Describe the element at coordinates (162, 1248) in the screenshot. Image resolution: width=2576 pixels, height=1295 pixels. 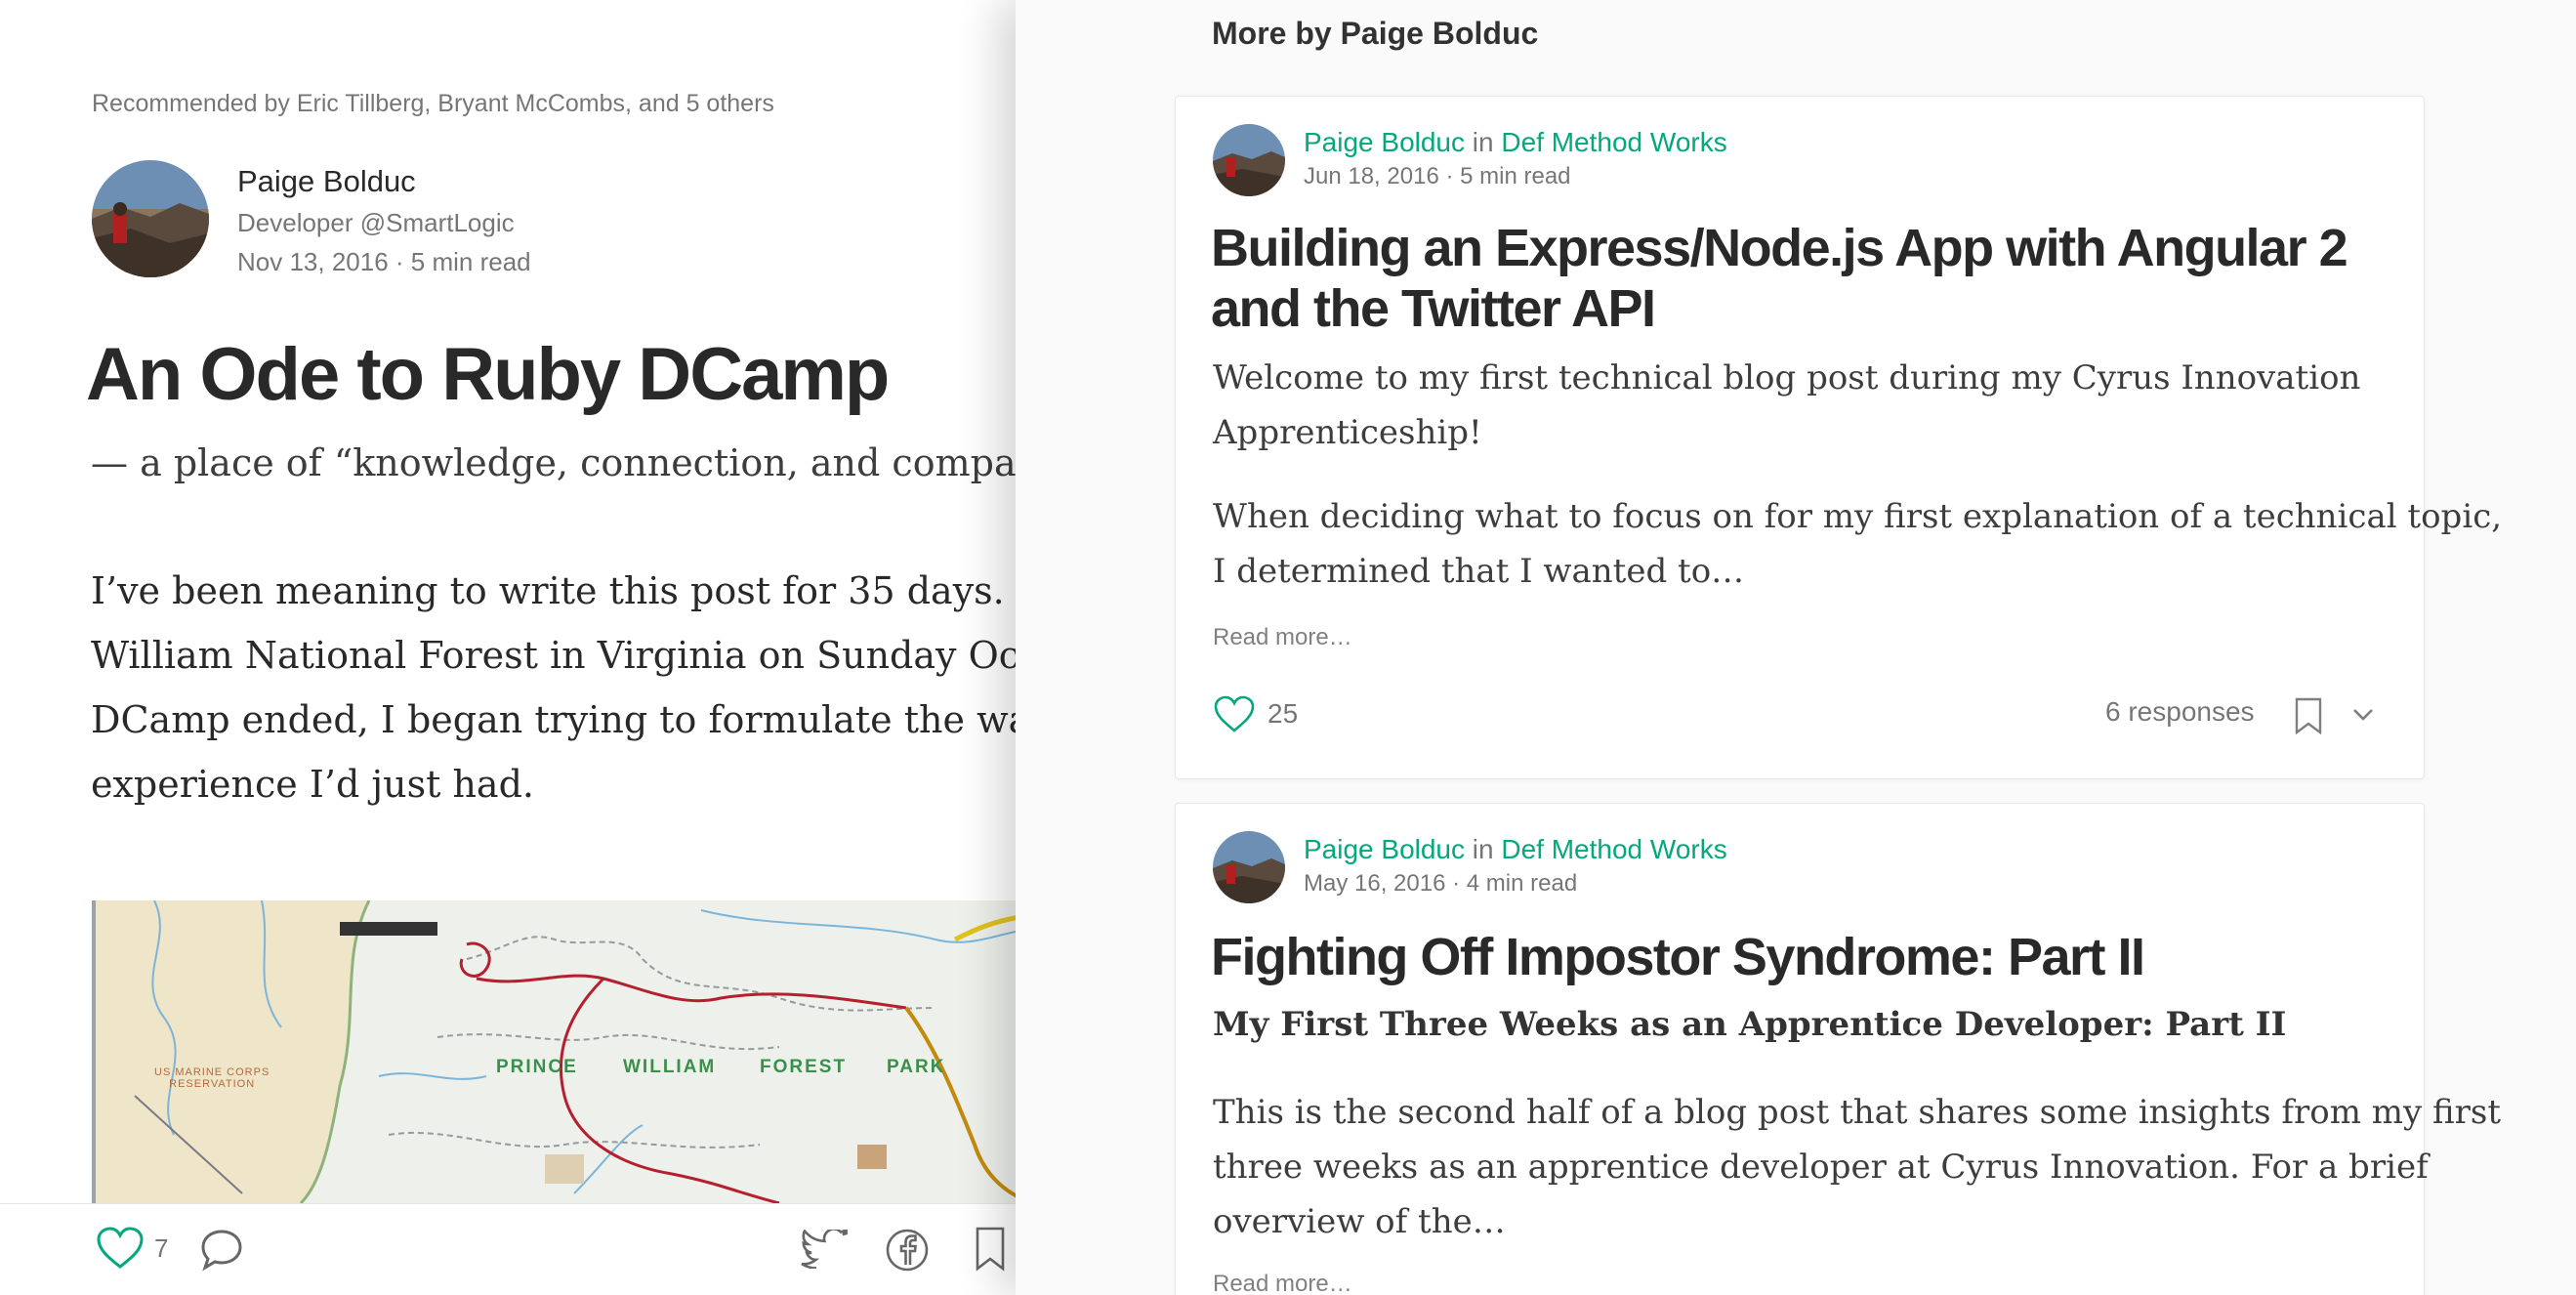
I see `like-count: 7` at that location.